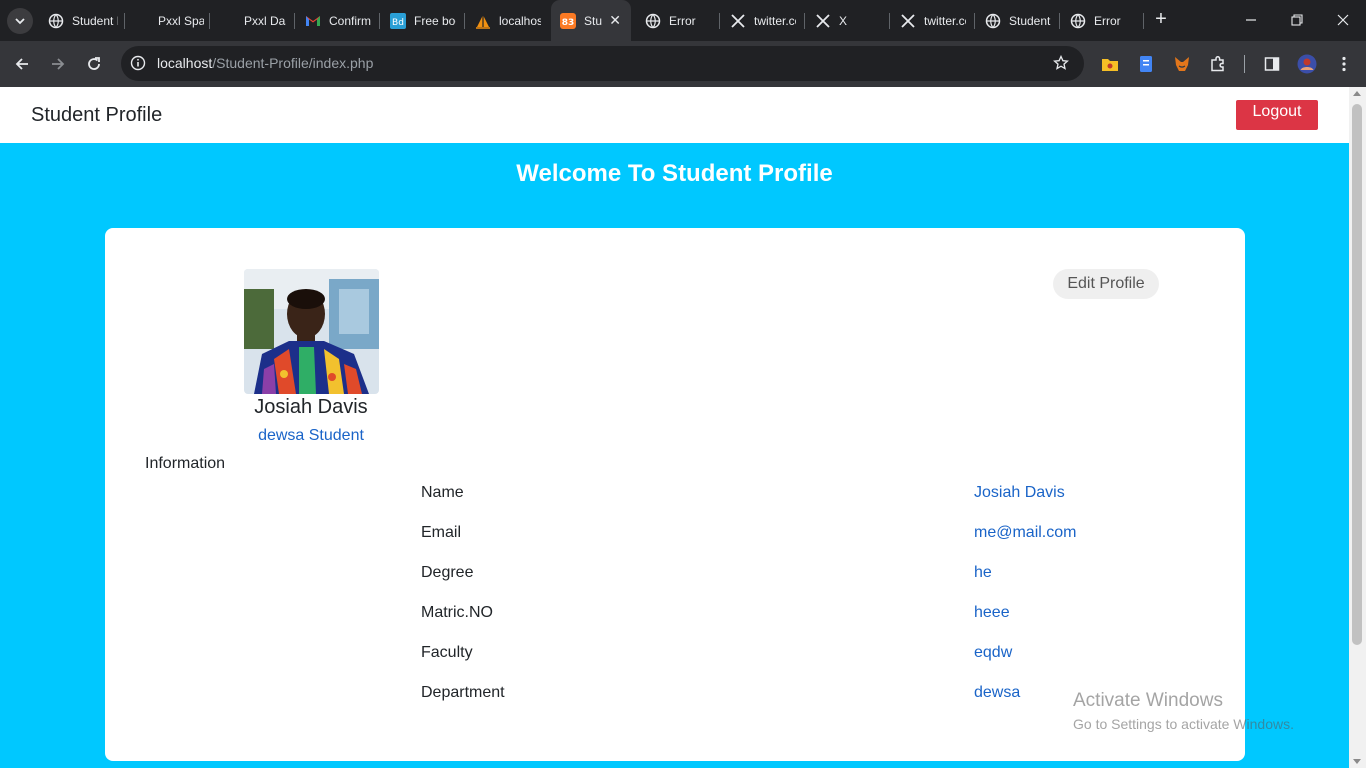 The height and width of the screenshot is (768, 1366). I want to click on profile-name: Josiah Davis, so click(311, 407).